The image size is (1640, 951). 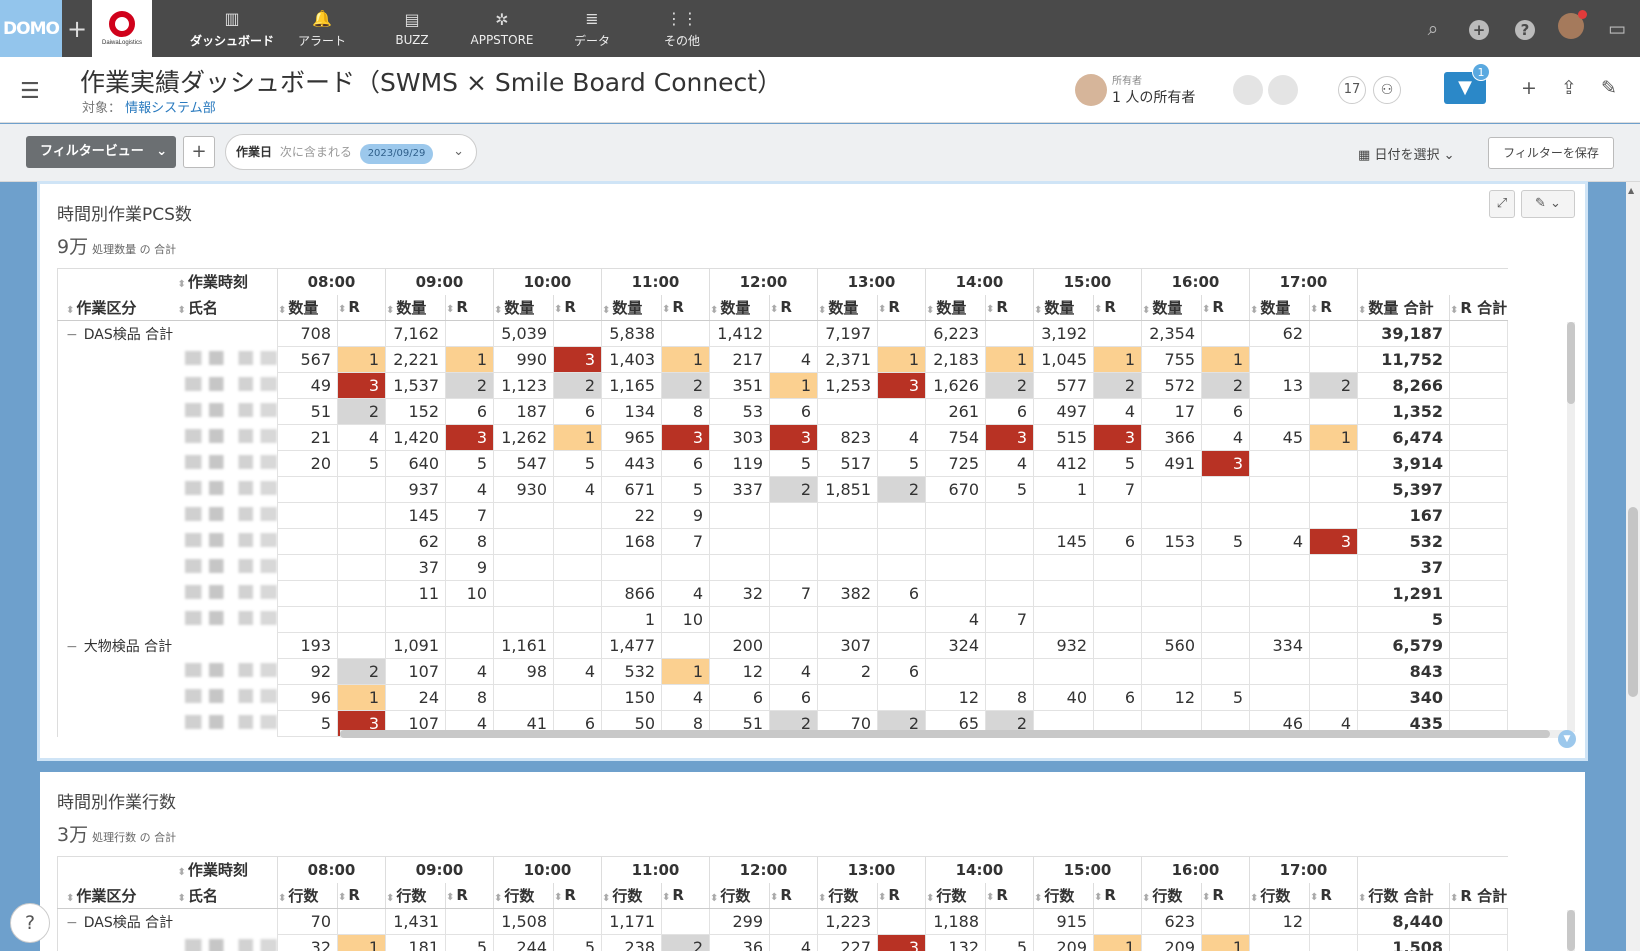 What do you see at coordinates (351, 152) in the screenshot?
I see `date-filter-pill: 作業日 次に含まれる 2023/09/29 ⌄` at bounding box center [351, 152].